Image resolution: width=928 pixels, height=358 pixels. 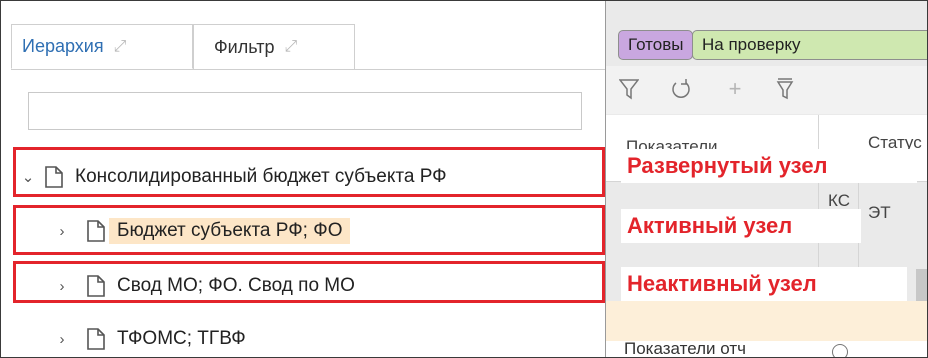 What do you see at coordinates (785, 89) in the screenshot?
I see `filter-clear-icon` at bounding box center [785, 89].